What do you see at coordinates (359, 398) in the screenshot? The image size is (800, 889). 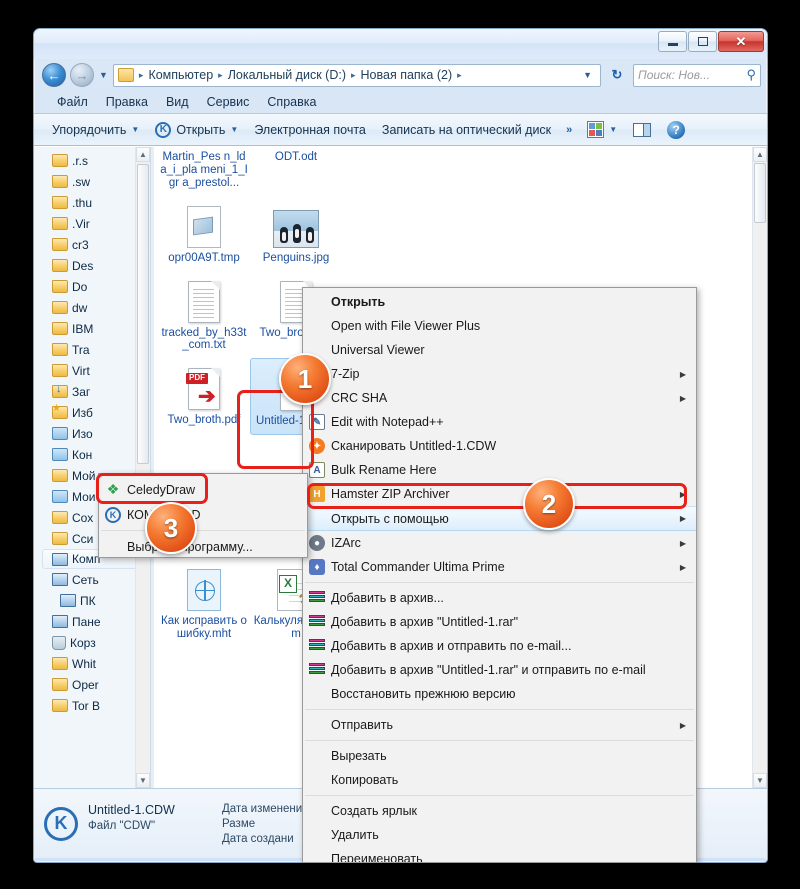 I see `context-menu-item-label: CRC SHA` at bounding box center [359, 398].